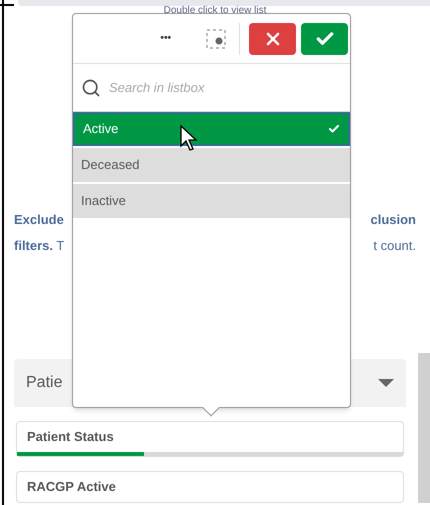  Describe the element at coordinates (424, 428) in the screenshot. I see `scrollbar` at that location.